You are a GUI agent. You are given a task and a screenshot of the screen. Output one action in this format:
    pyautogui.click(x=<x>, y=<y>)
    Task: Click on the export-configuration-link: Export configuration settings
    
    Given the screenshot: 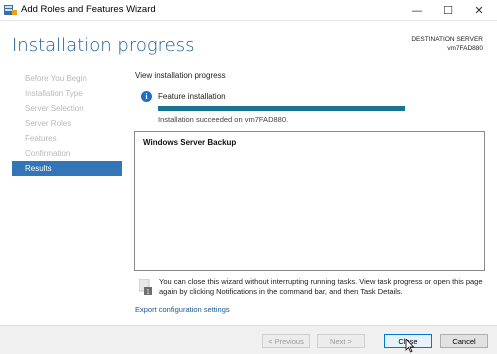 What is the action you would take?
    pyautogui.click(x=182, y=309)
    